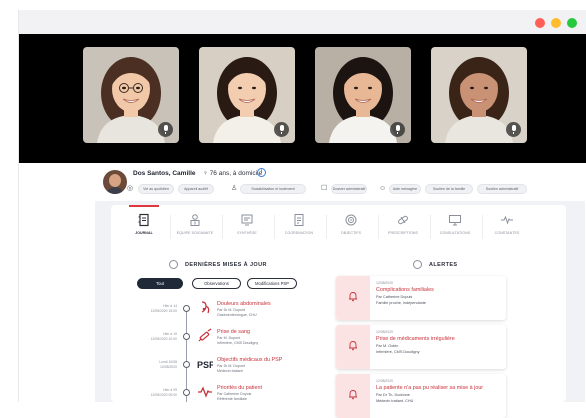 This screenshot has width=586, height=418. I want to click on alert-role: Médecin traitant, CHU, so click(395, 401).